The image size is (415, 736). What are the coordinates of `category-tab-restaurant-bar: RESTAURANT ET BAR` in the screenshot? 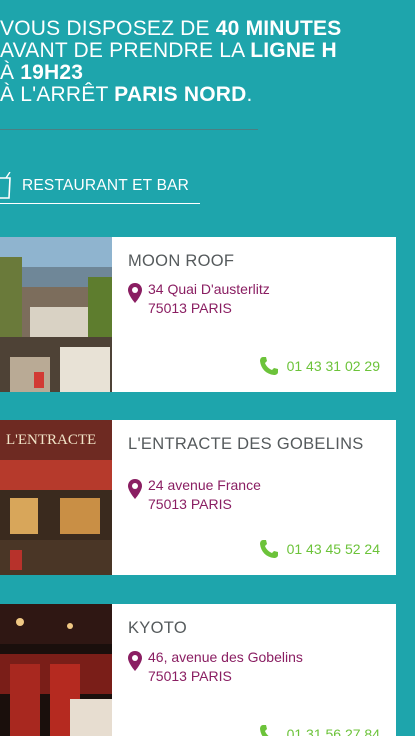 It's located at (100, 186).